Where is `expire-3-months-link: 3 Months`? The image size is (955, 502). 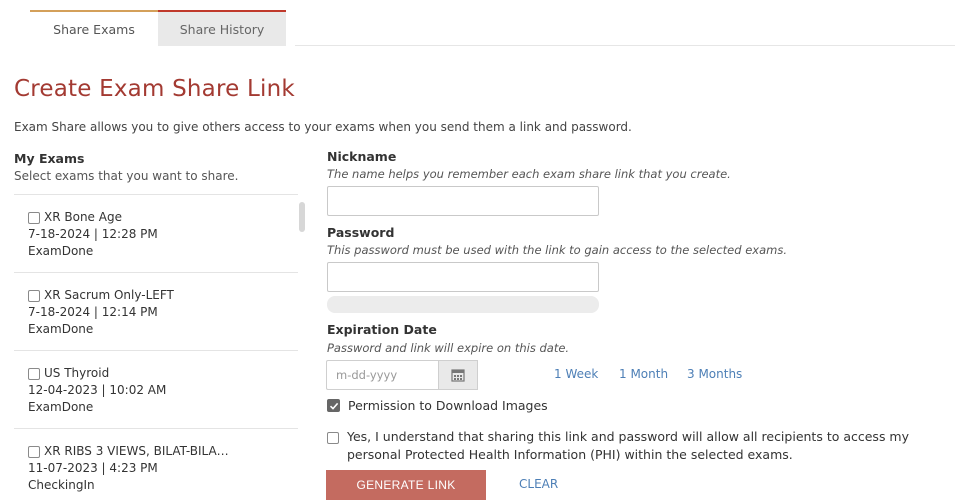 expire-3-months-link: 3 Months is located at coordinates (714, 374).